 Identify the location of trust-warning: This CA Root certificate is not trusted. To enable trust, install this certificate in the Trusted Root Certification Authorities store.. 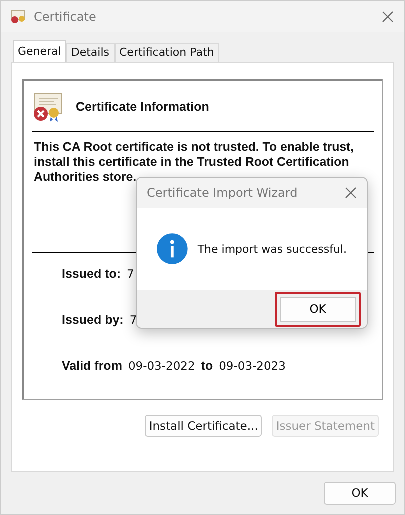
(195, 162).